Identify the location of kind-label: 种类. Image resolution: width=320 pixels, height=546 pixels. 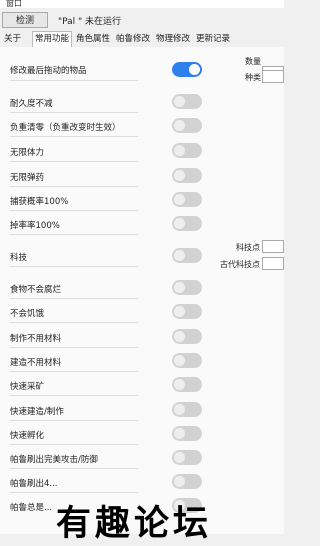
(253, 77).